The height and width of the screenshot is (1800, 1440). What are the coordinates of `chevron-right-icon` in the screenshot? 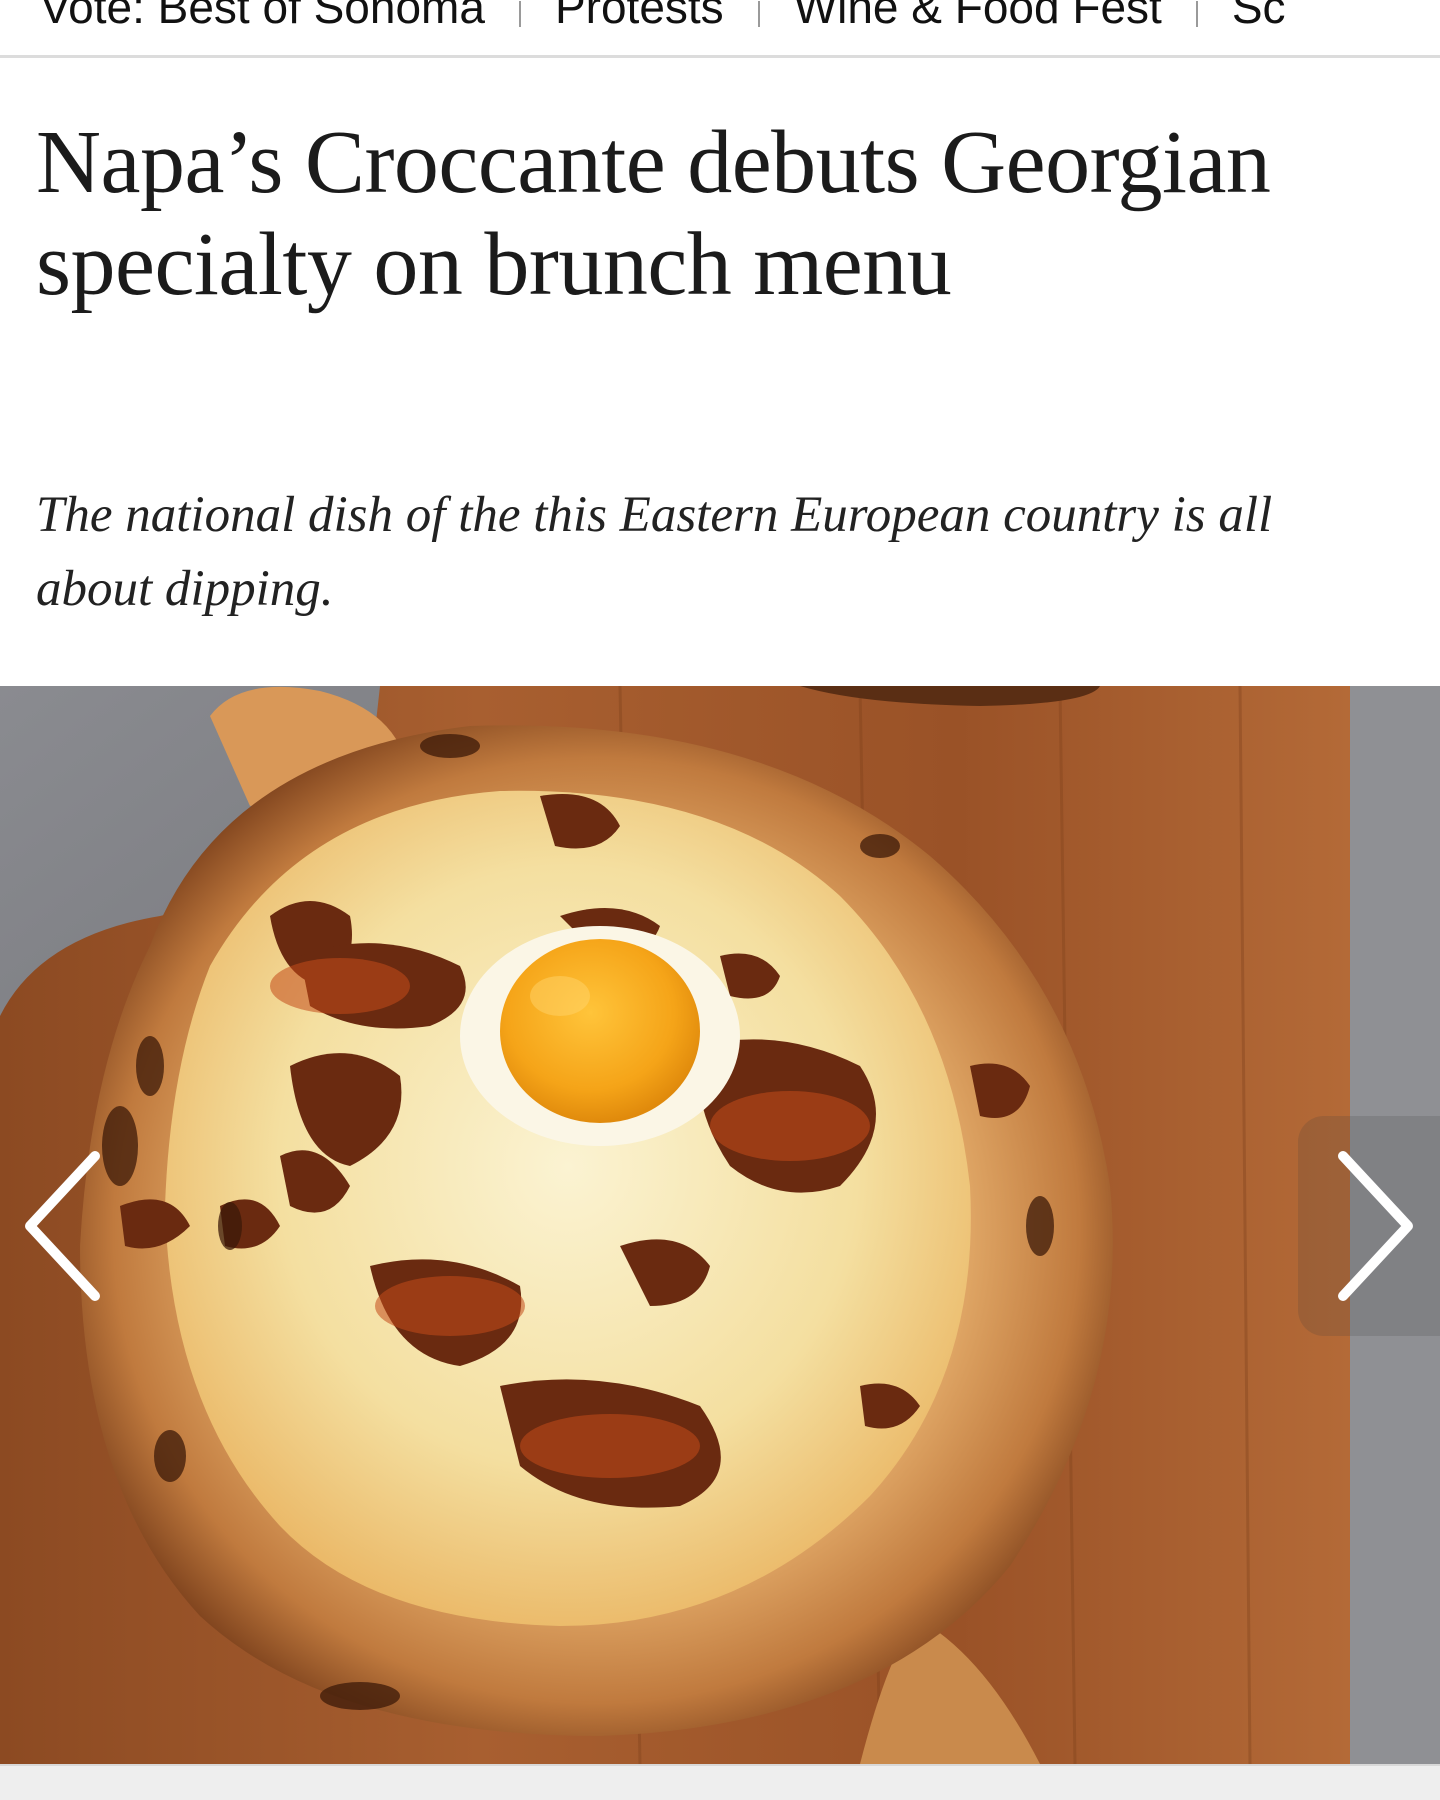 It's located at (1375, 1226).